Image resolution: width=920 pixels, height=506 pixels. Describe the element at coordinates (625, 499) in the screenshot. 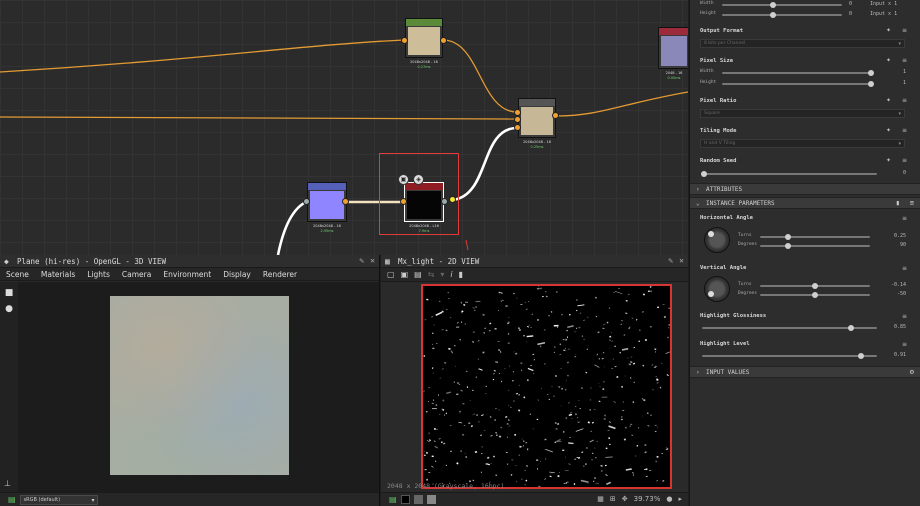

I see `fit-icon: ✥` at that location.